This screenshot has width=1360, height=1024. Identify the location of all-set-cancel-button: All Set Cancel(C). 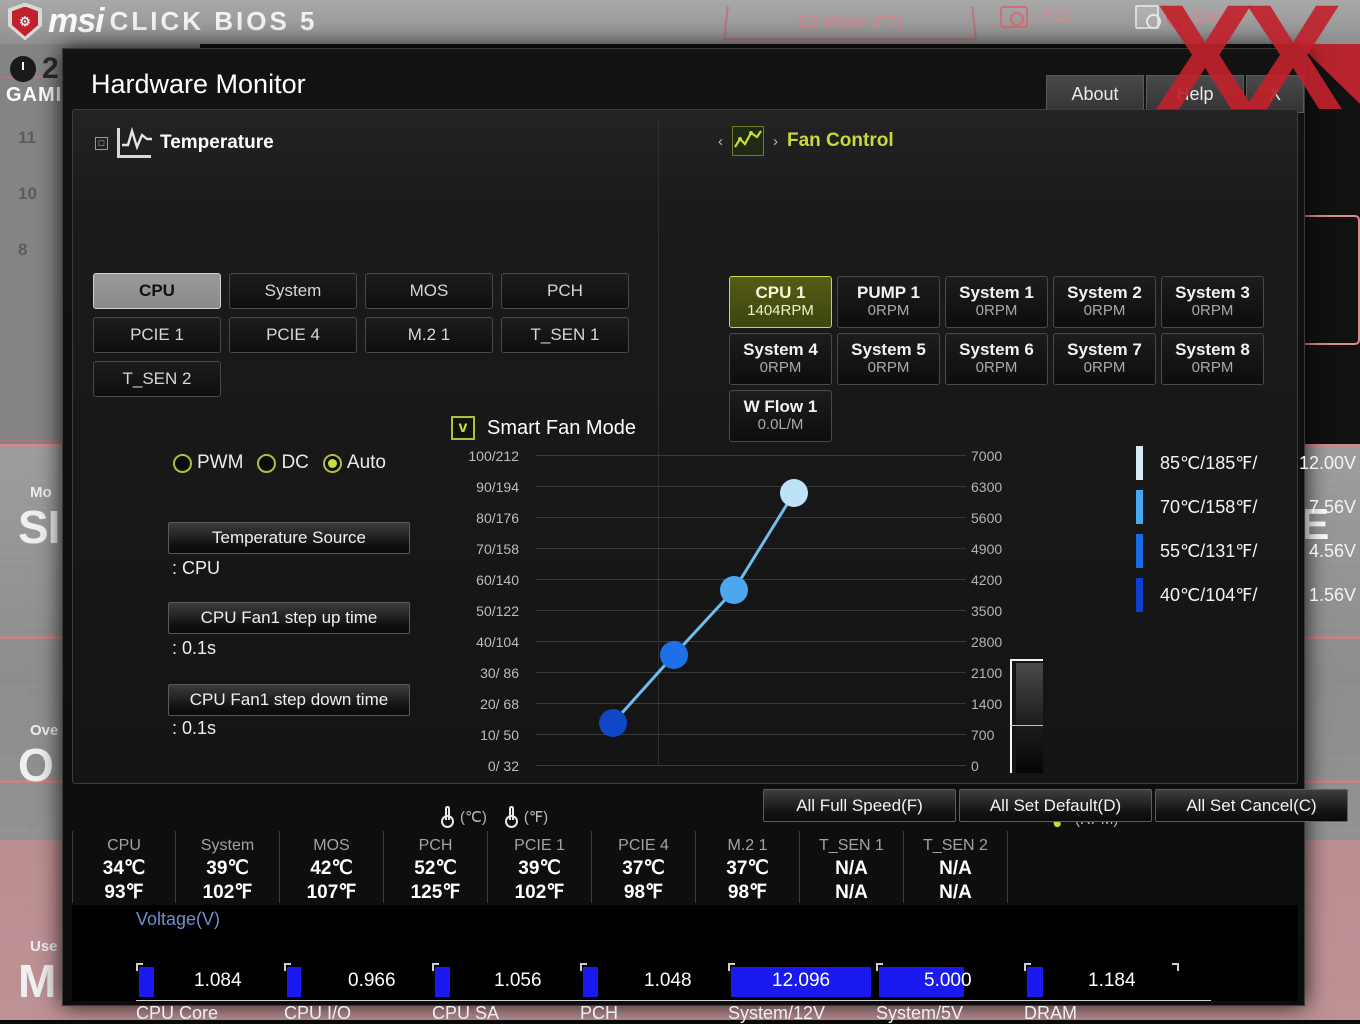
(1251, 805).